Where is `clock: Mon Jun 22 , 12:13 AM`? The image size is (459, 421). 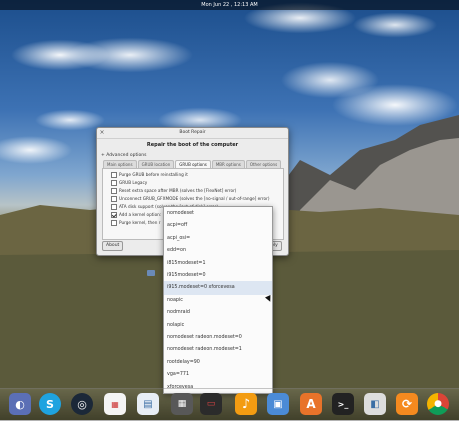
clock: Mon Jun 22 , 12:13 AM is located at coordinates (229, 5).